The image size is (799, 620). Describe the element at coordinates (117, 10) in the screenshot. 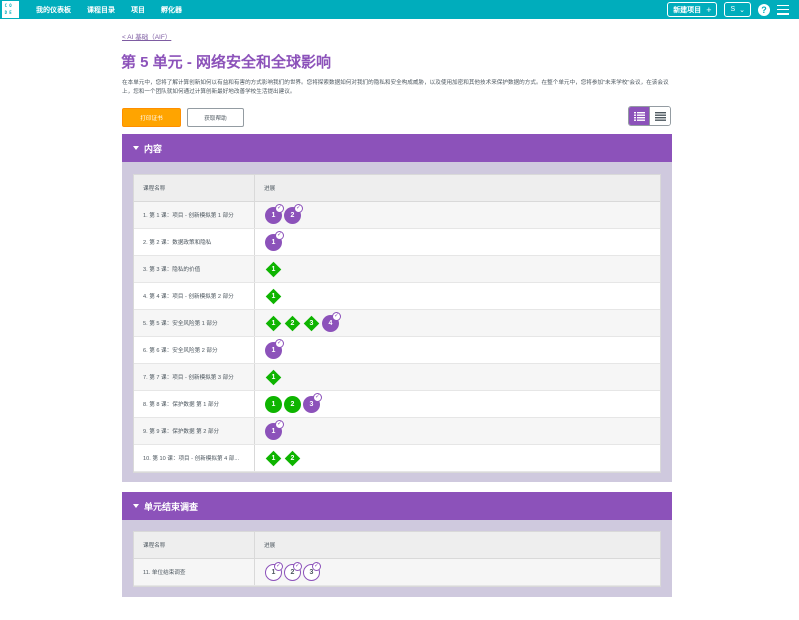

I see `main-nav: 我的仪表板 课程目录 项目 孵化器` at that location.